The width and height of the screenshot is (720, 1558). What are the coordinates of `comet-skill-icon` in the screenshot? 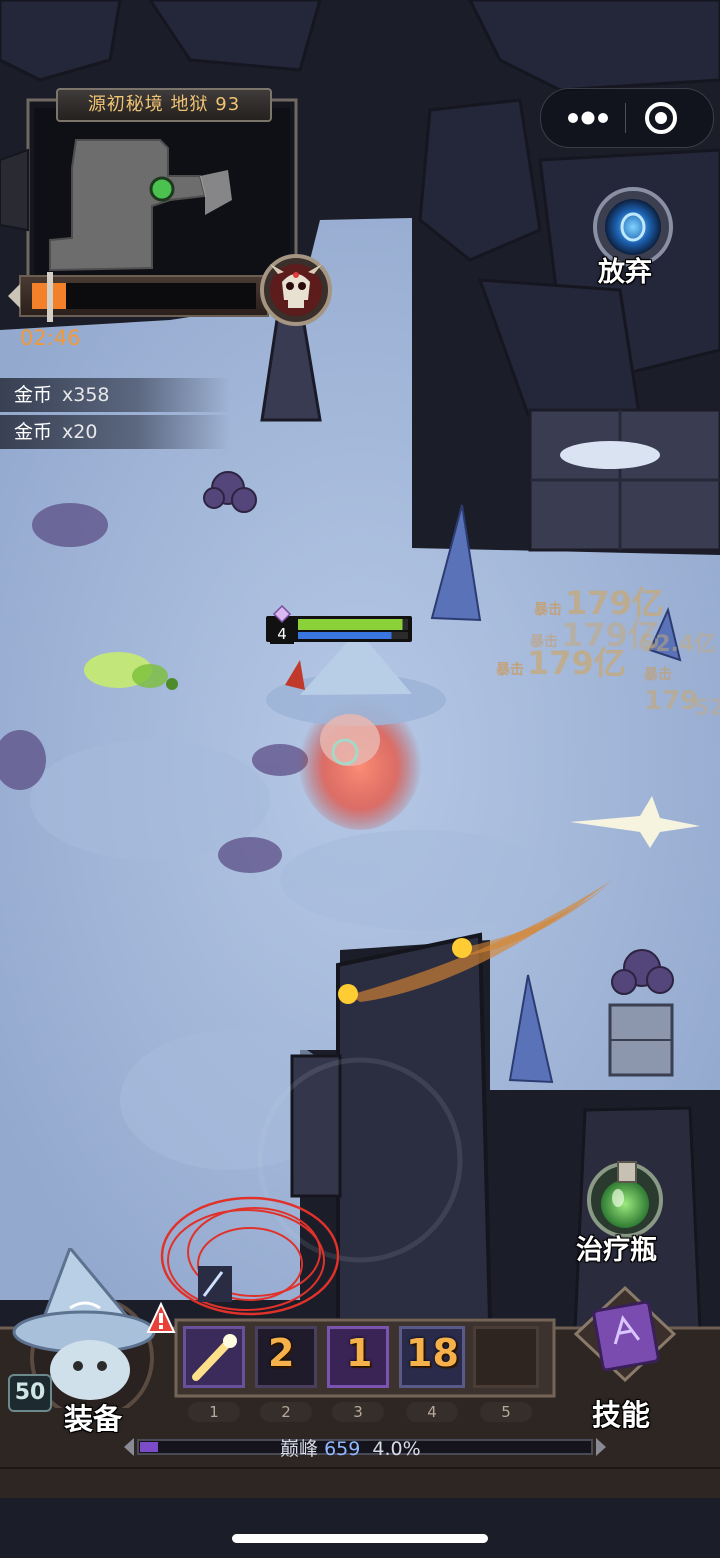 It's located at (214, 1359).